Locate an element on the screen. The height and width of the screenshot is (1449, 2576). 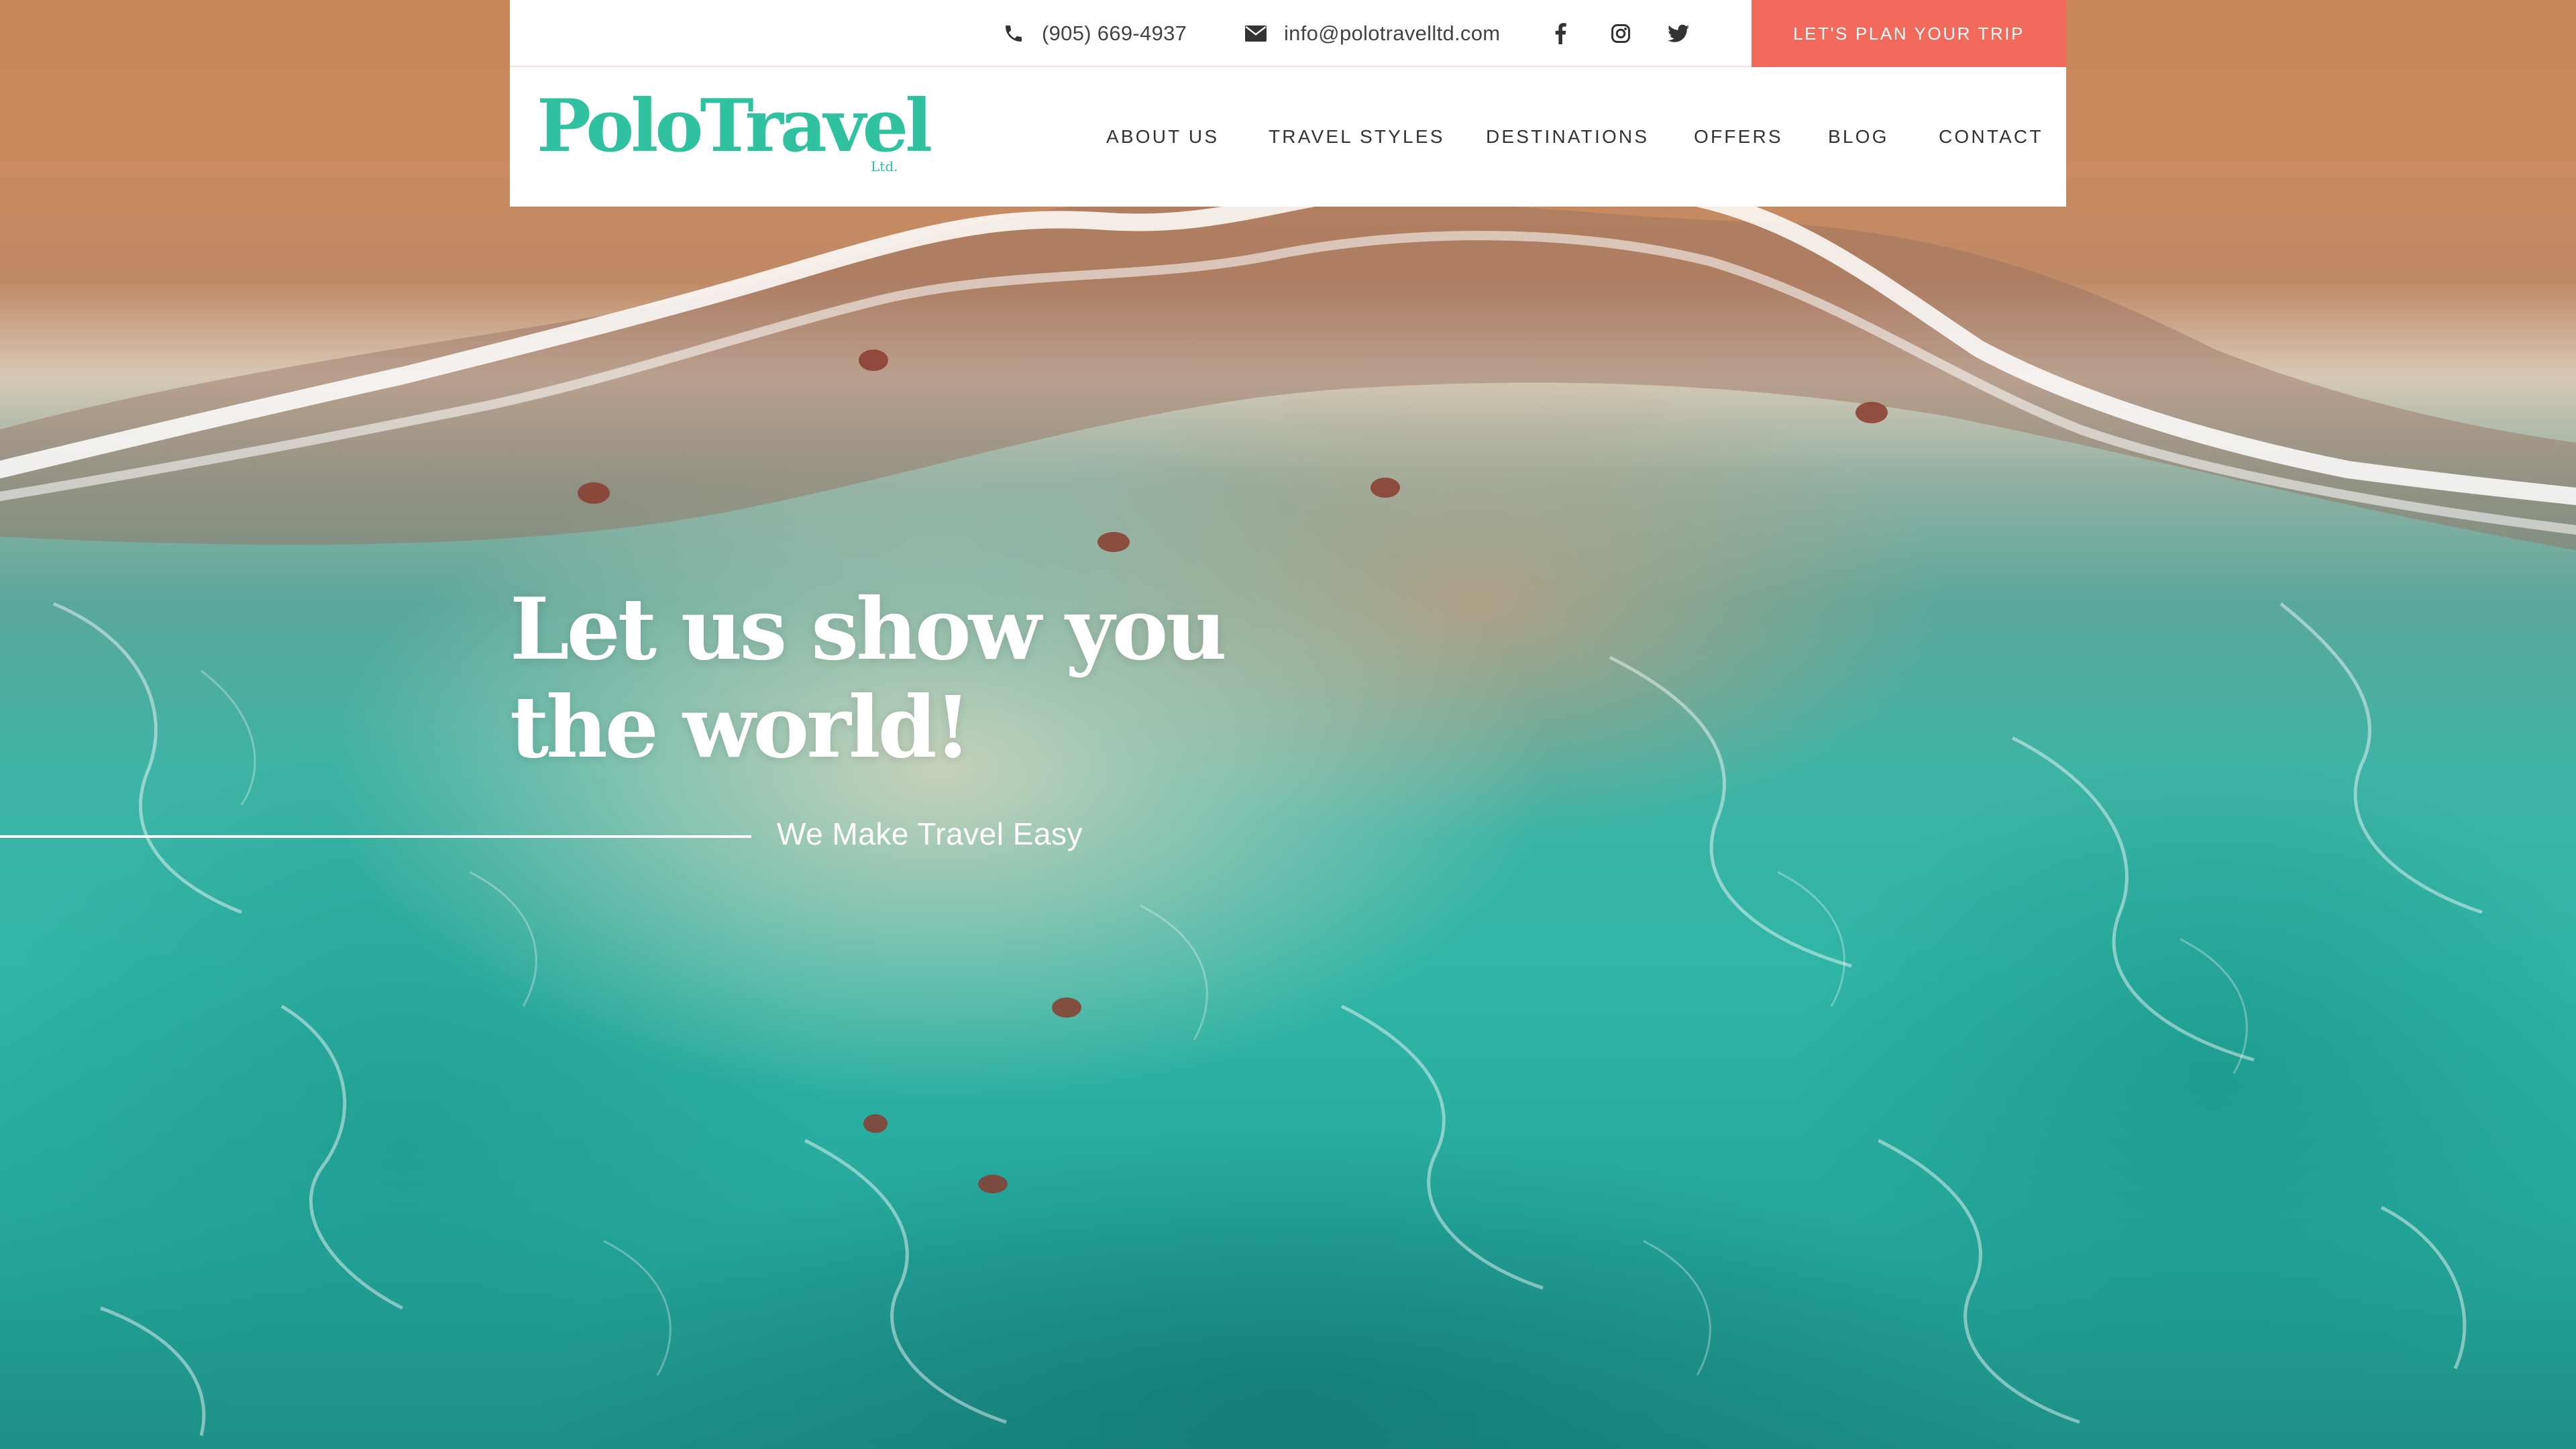
plan-your-trip-button: LET'S PLAN YOUR TRIP is located at coordinates (1909, 33).